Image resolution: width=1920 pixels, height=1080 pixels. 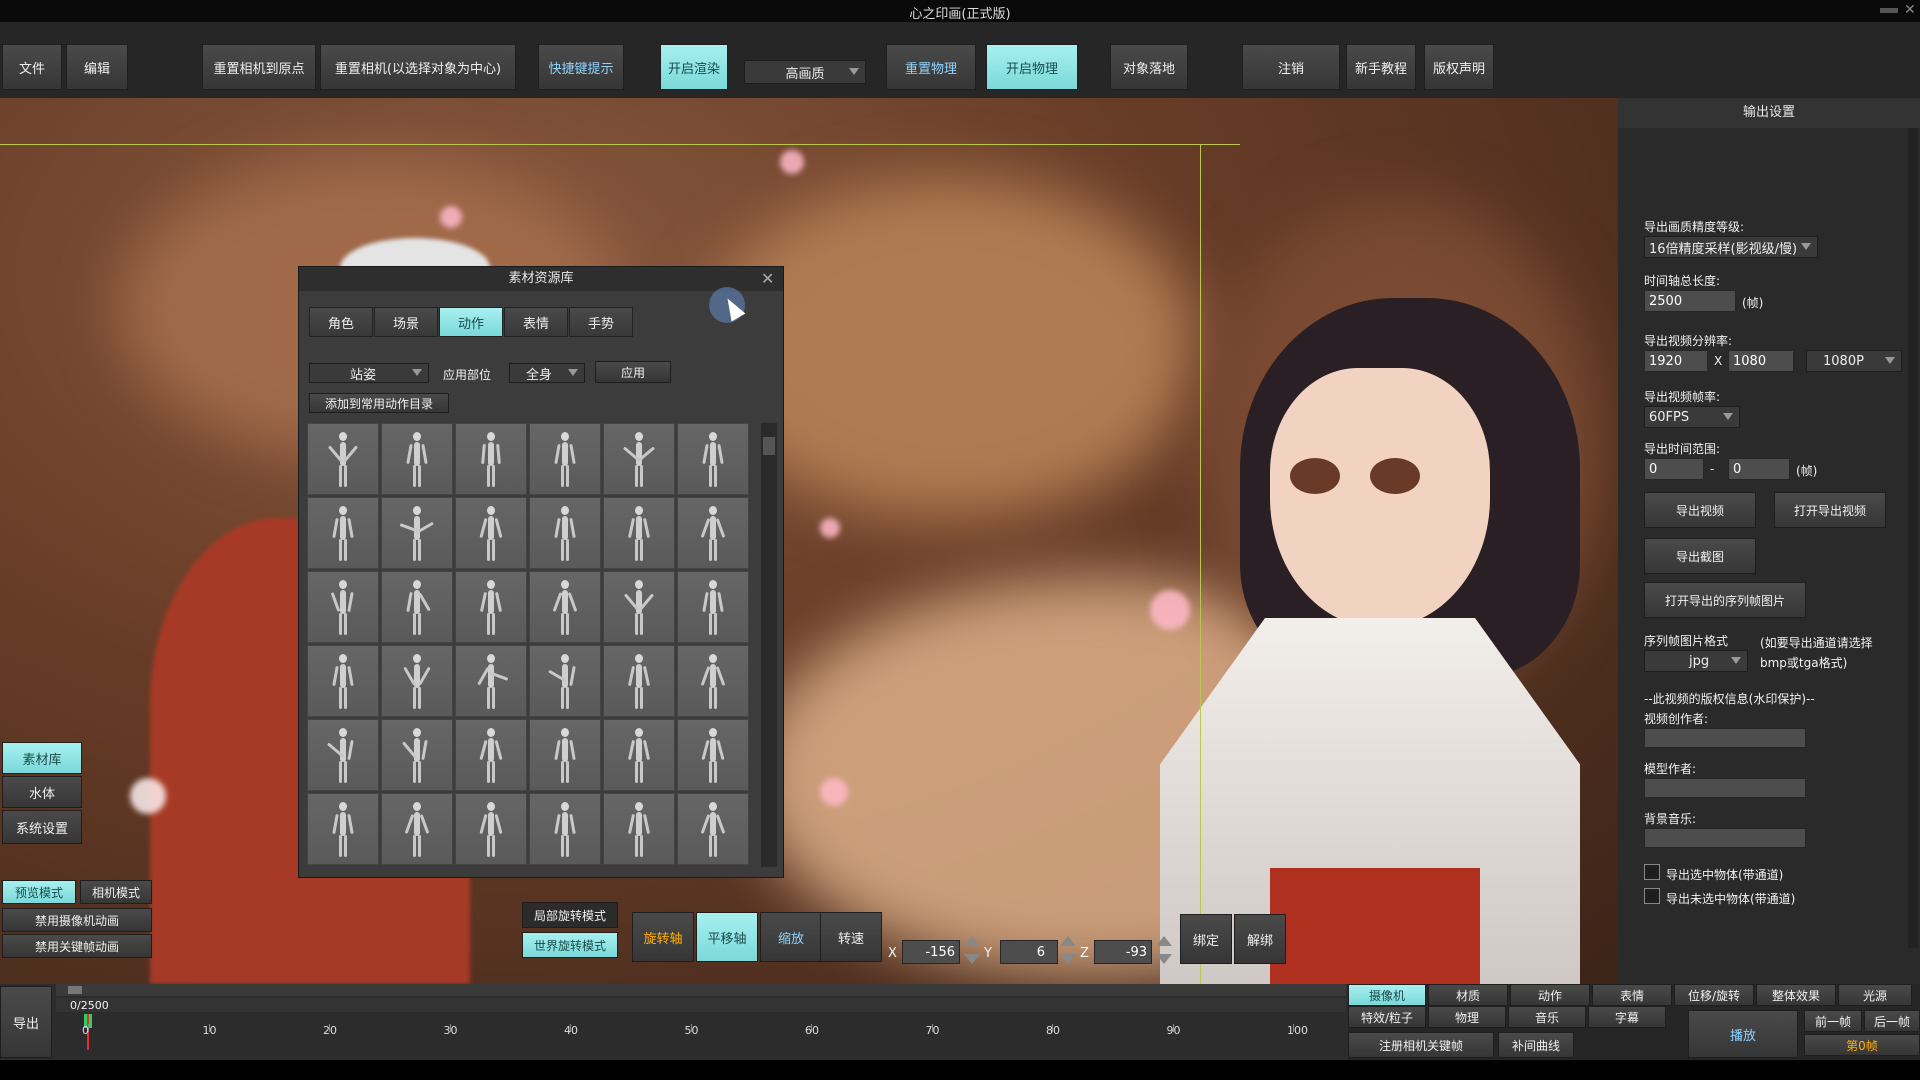 What do you see at coordinates (1550, 995) in the screenshot?
I see `panel-tab: 动作` at bounding box center [1550, 995].